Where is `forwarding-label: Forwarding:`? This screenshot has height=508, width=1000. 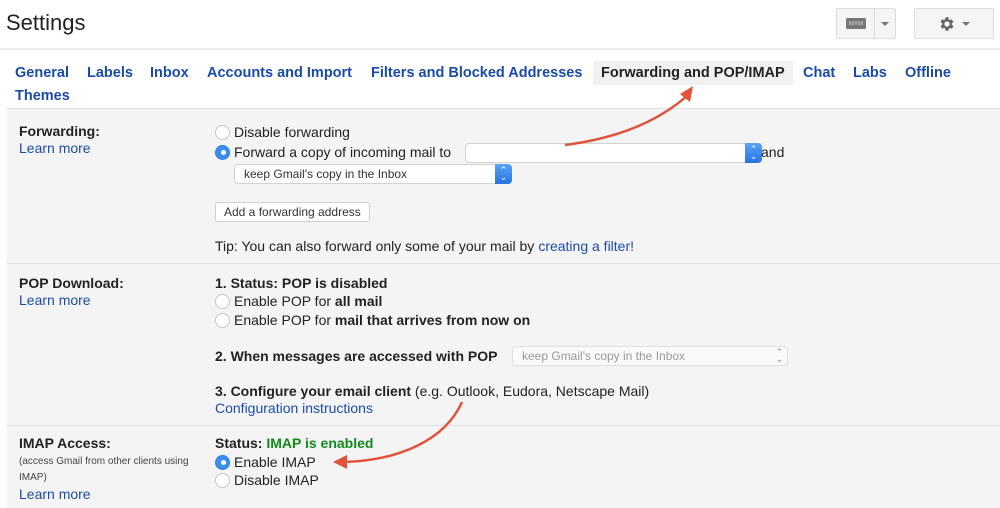
forwarding-label: Forwarding: is located at coordinates (59, 131).